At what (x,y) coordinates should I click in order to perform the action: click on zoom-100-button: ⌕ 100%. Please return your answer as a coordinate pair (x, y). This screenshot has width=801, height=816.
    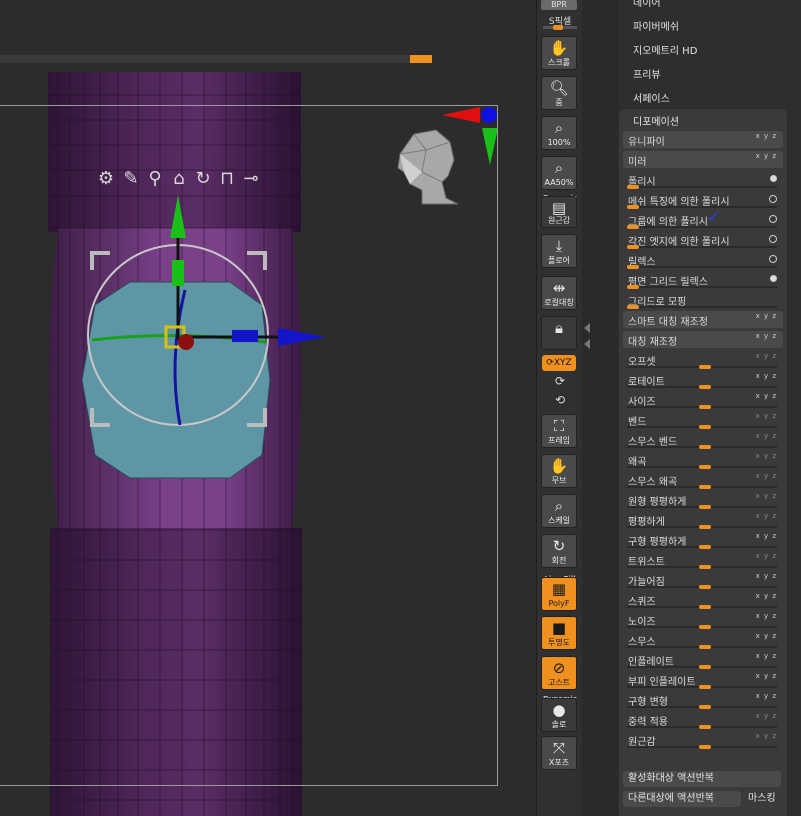
    Looking at the image, I should click on (559, 133).